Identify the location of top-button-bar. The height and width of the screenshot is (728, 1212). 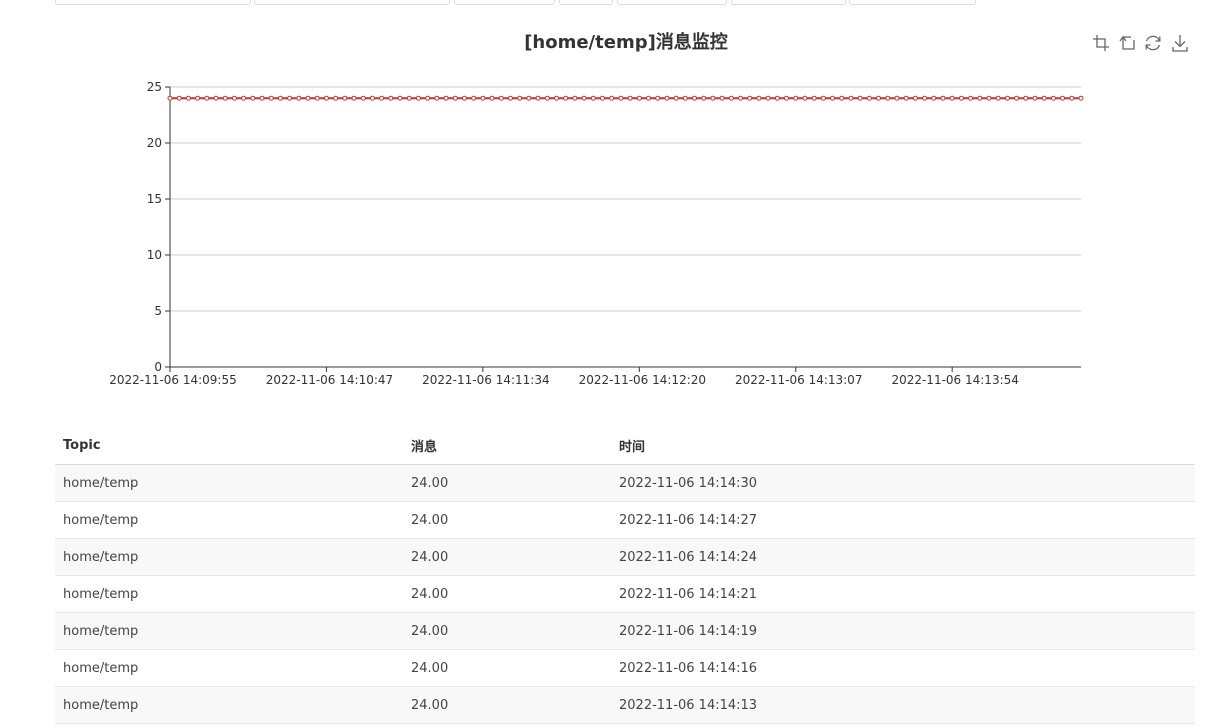
(606, 3).